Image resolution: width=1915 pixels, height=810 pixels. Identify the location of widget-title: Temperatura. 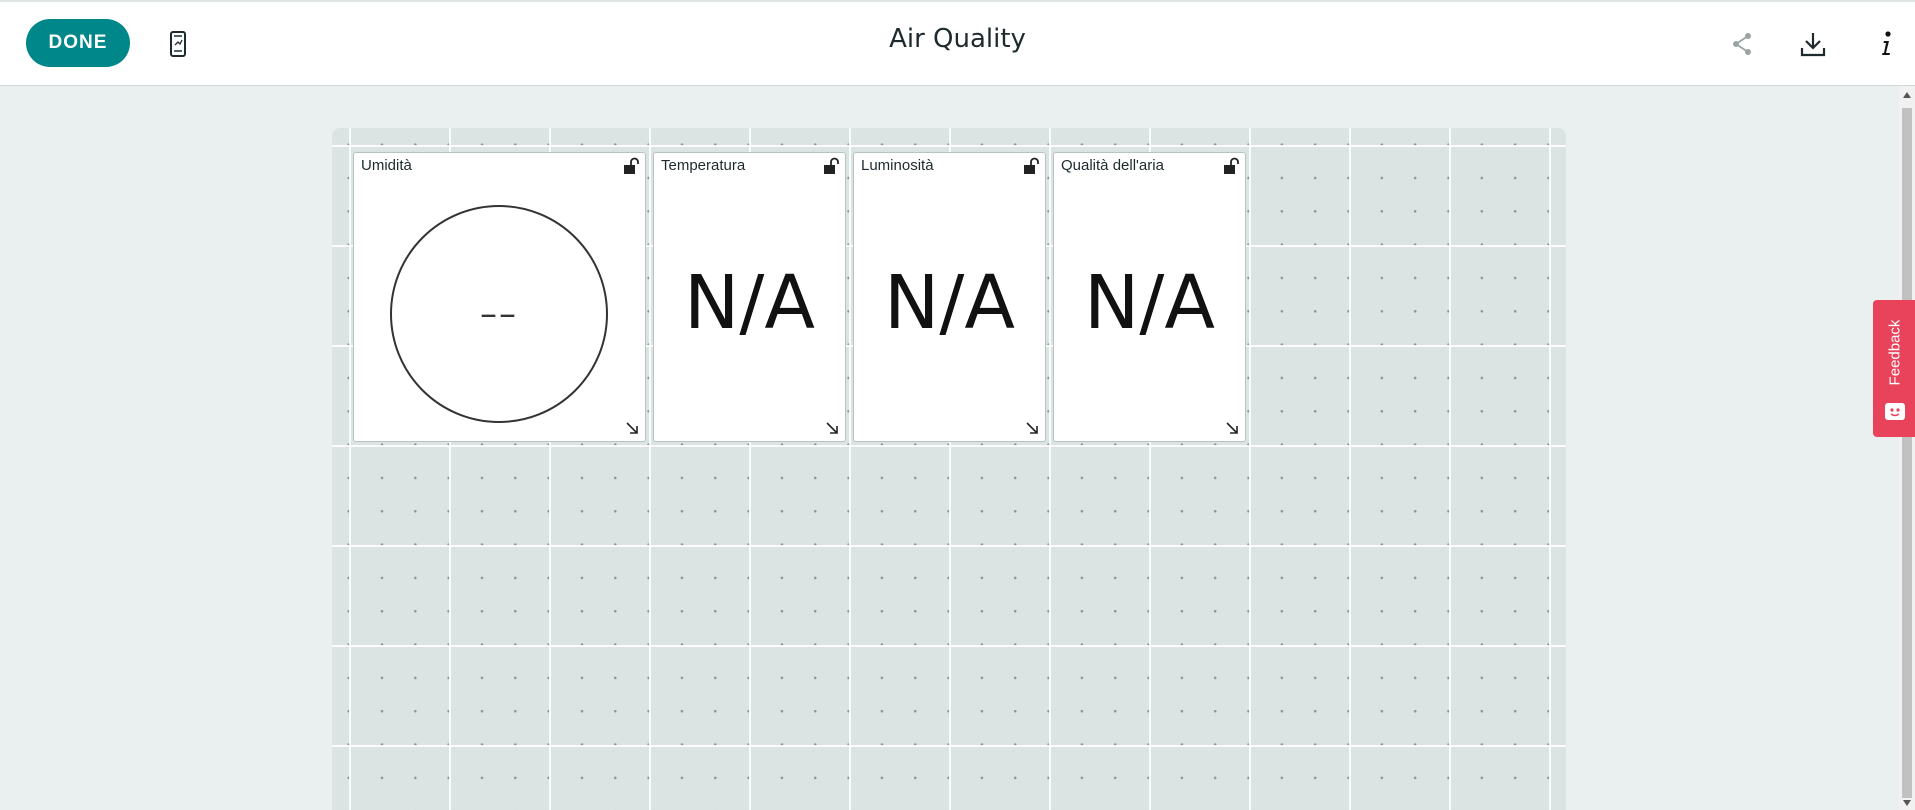
(703, 165).